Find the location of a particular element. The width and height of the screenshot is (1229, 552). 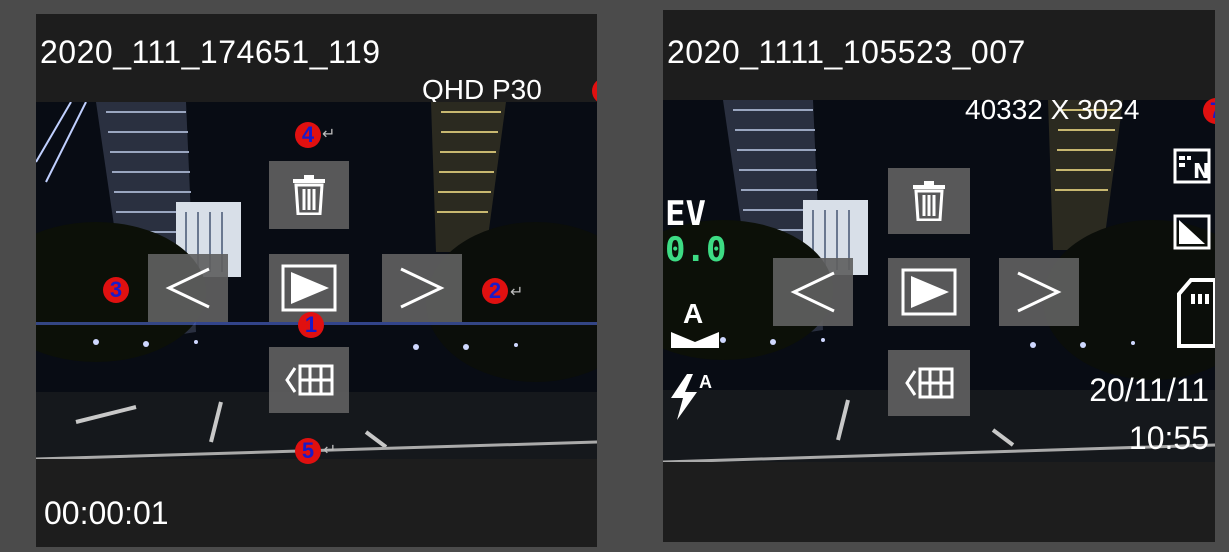

top-info-bar: 2020_1111_105523_007 40332 X 3024 7 is located at coordinates (939, 67).